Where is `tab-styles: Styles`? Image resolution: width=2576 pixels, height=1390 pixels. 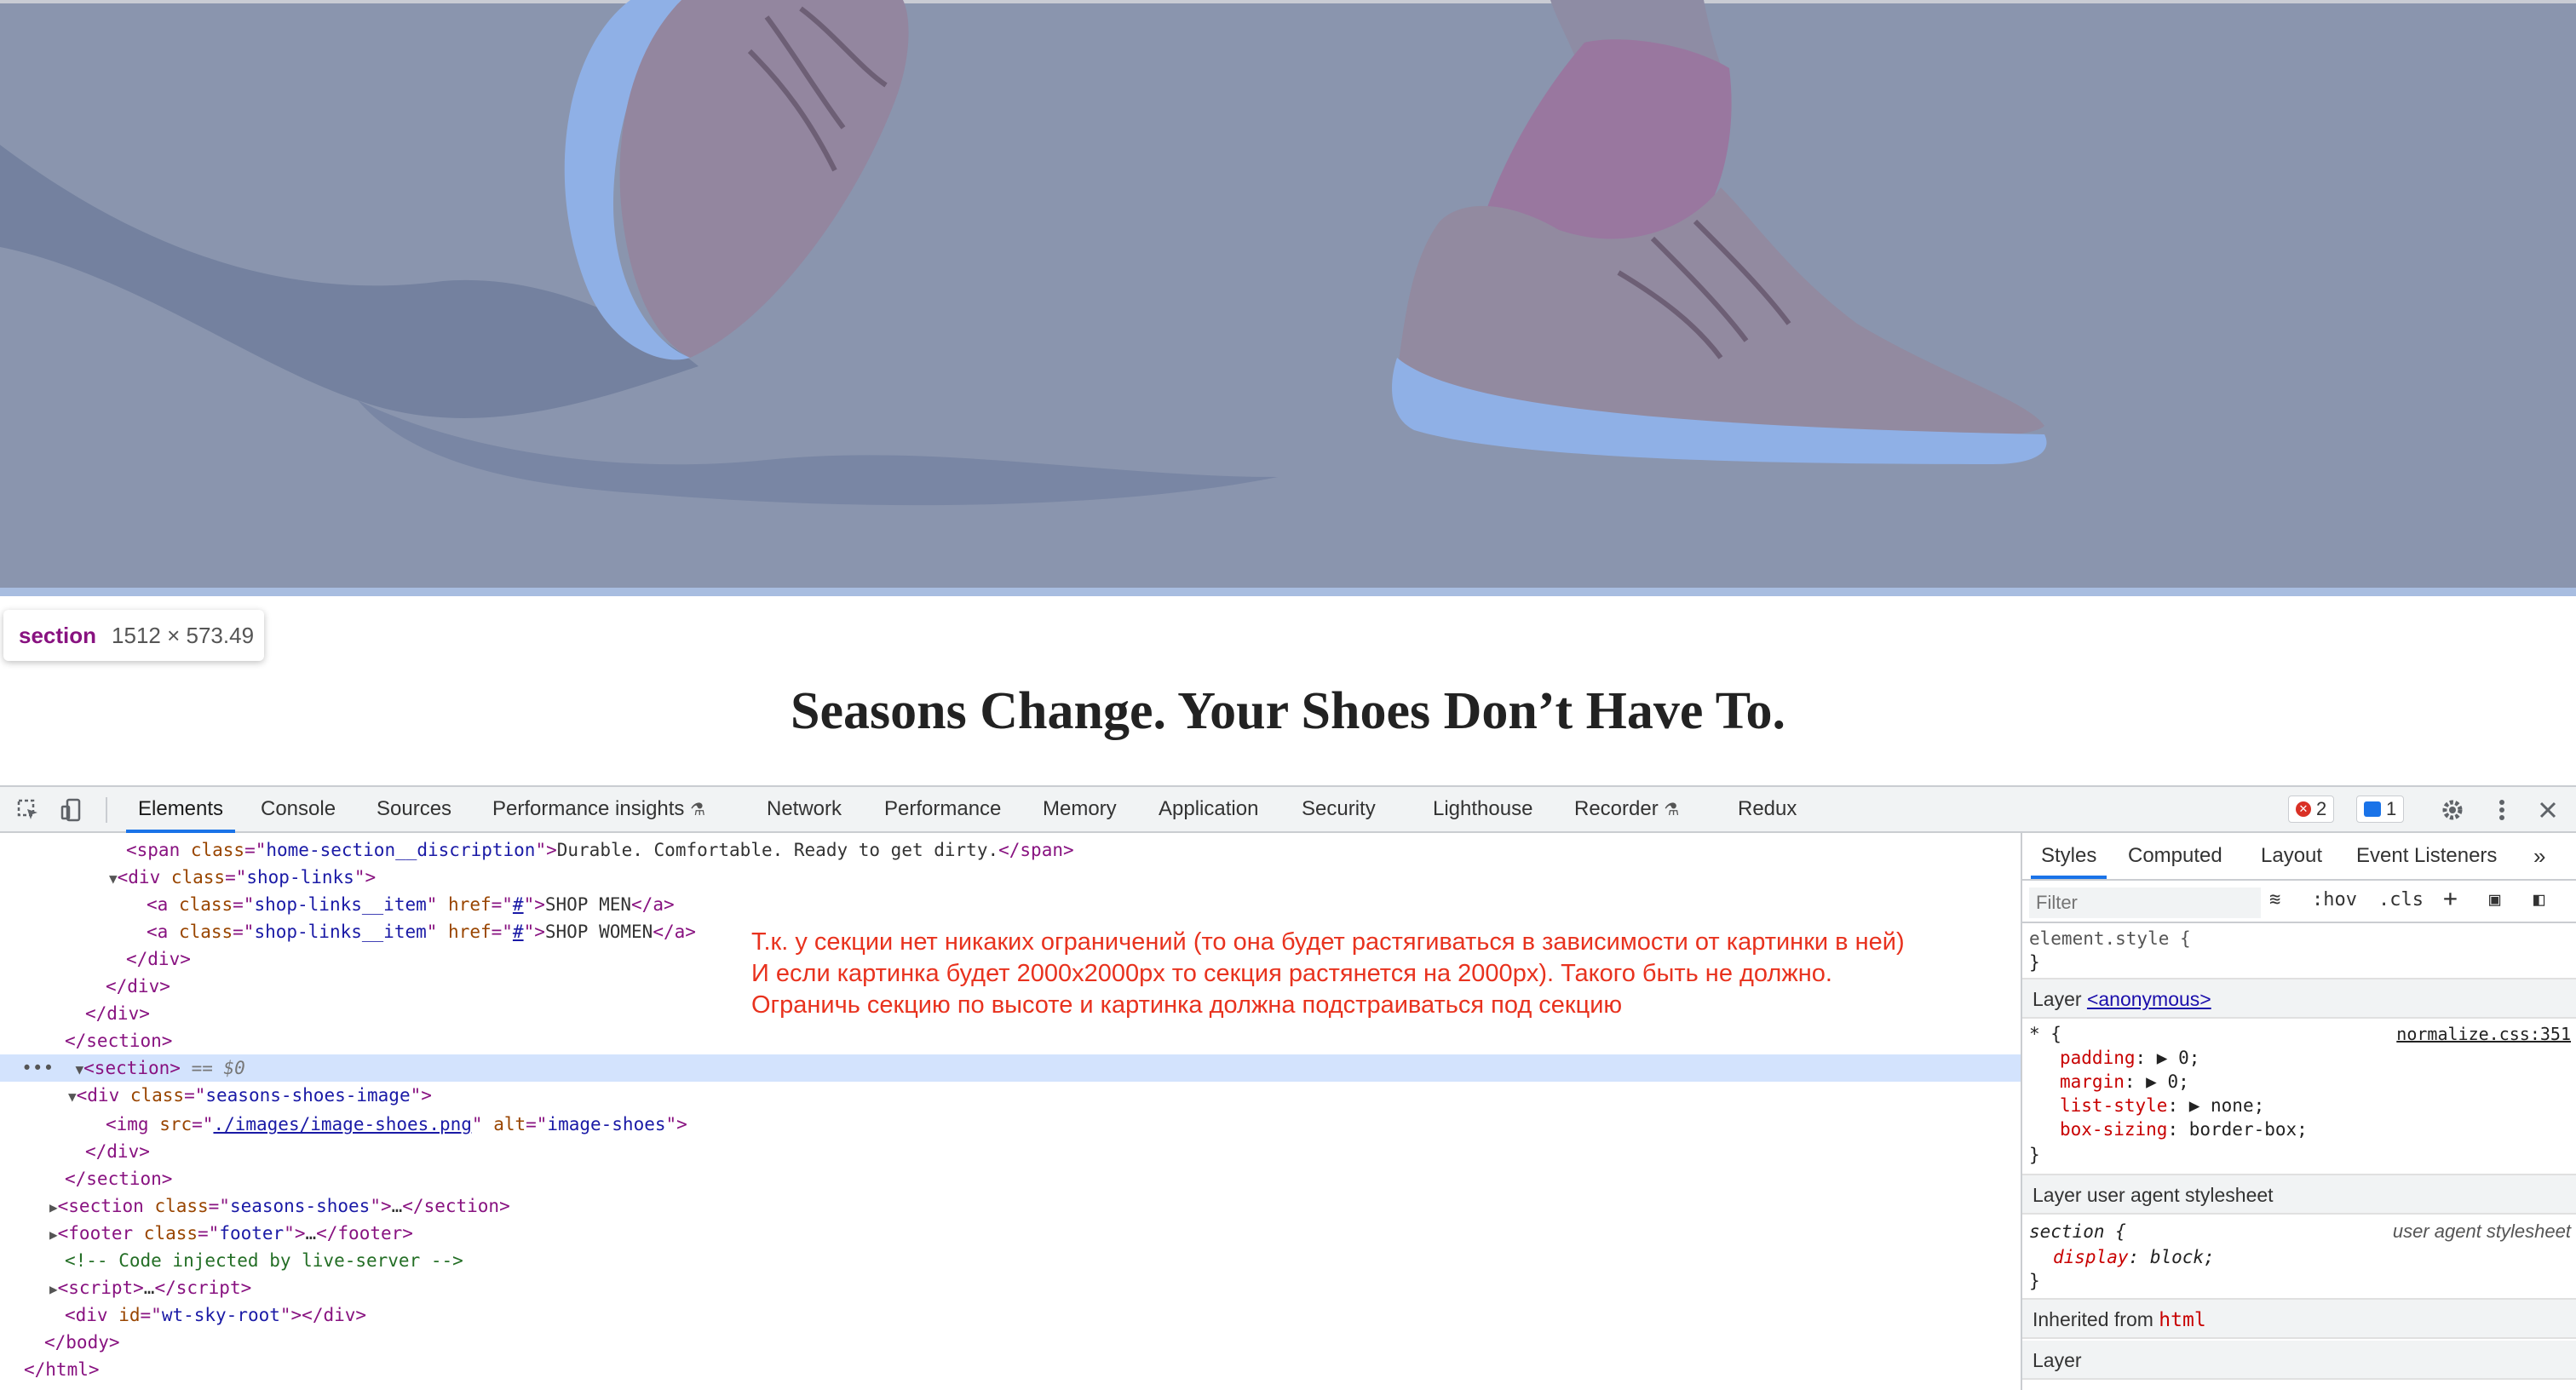
tab-styles: Styles is located at coordinates (2069, 856).